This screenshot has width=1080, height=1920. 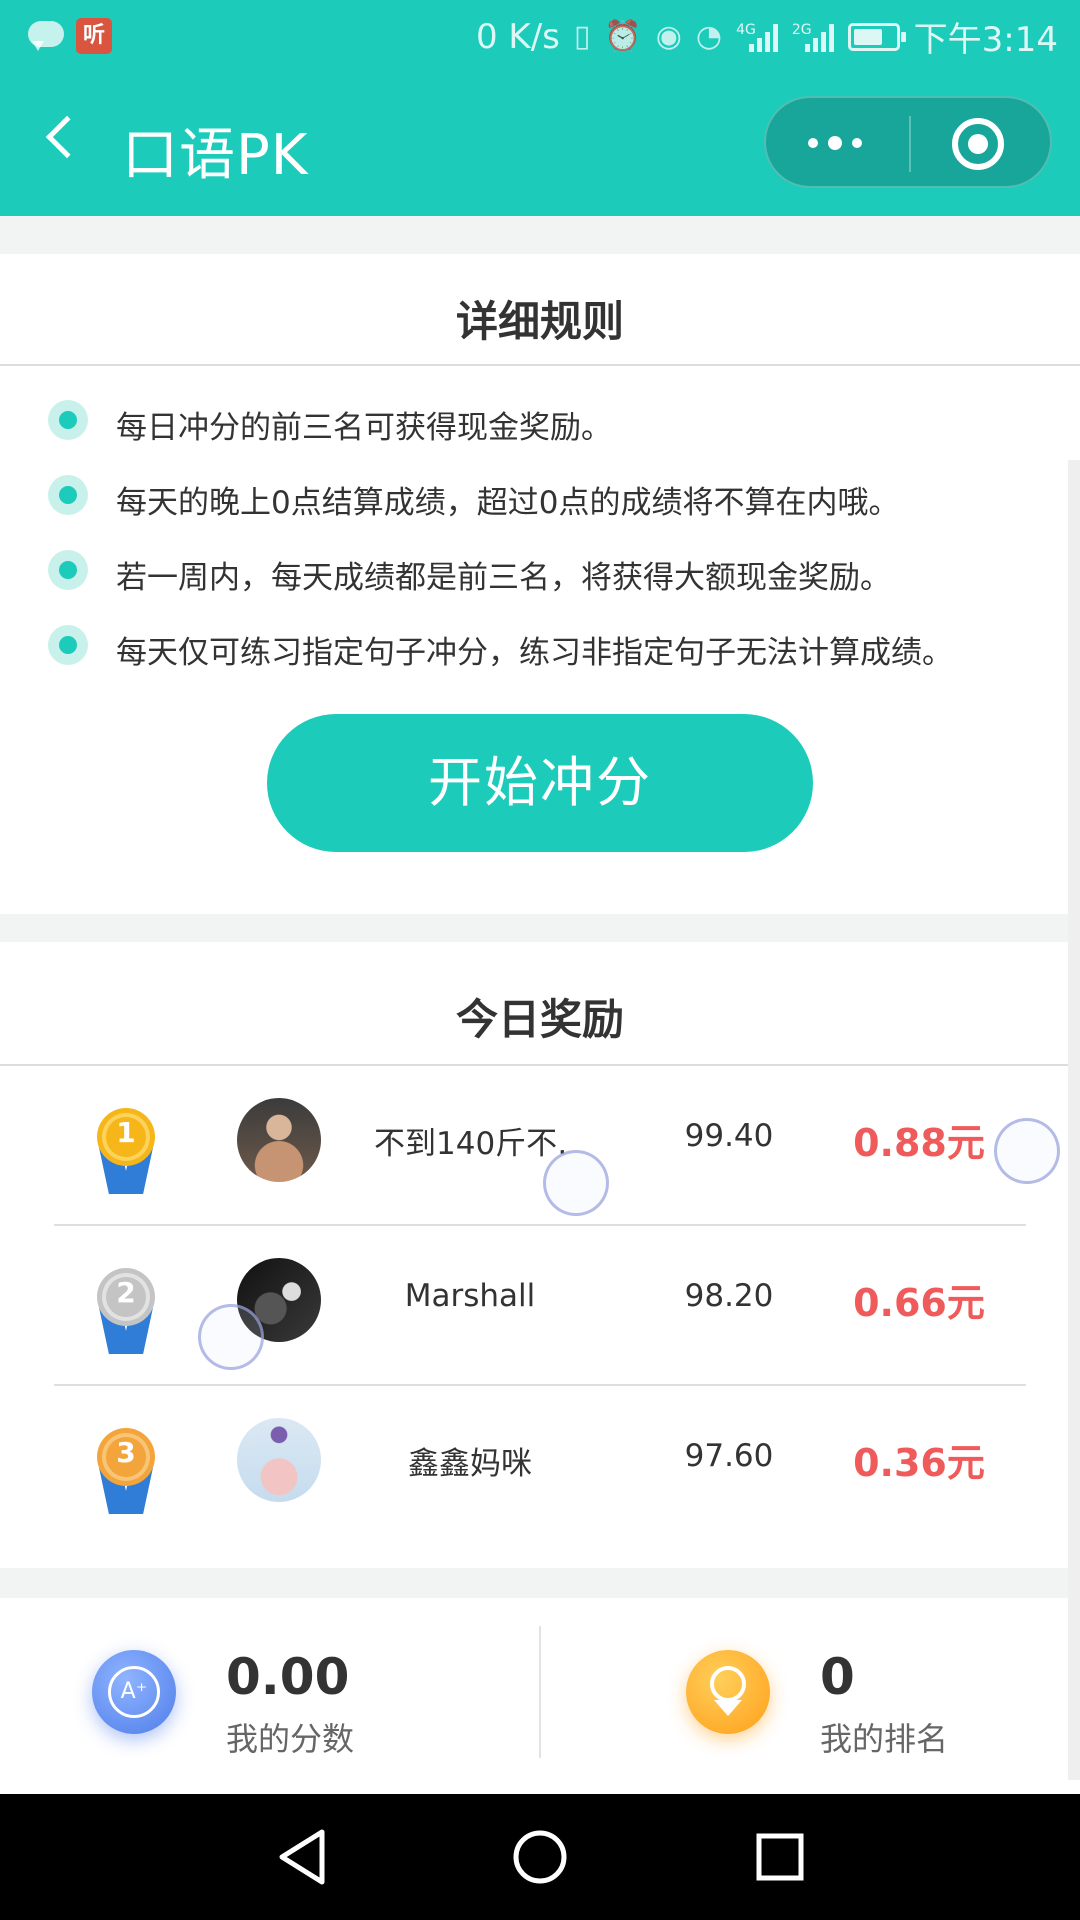 What do you see at coordinates (919, 1463) in the screenshot?
I see `rank-reward: 0.36元` at bounding box center [919, 1463].